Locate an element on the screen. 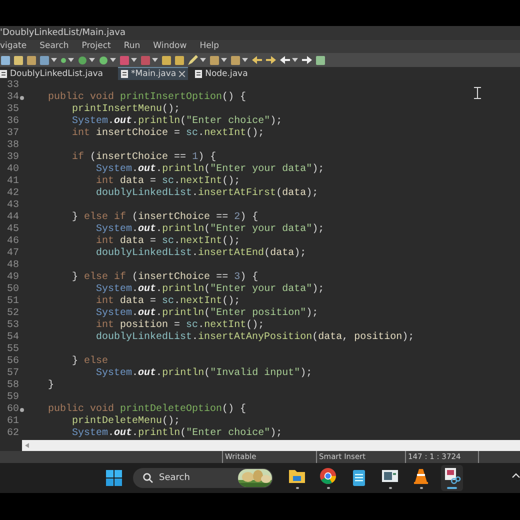  editor-tab: DoublyLinkedList.java is located at coordinates (53, 73).